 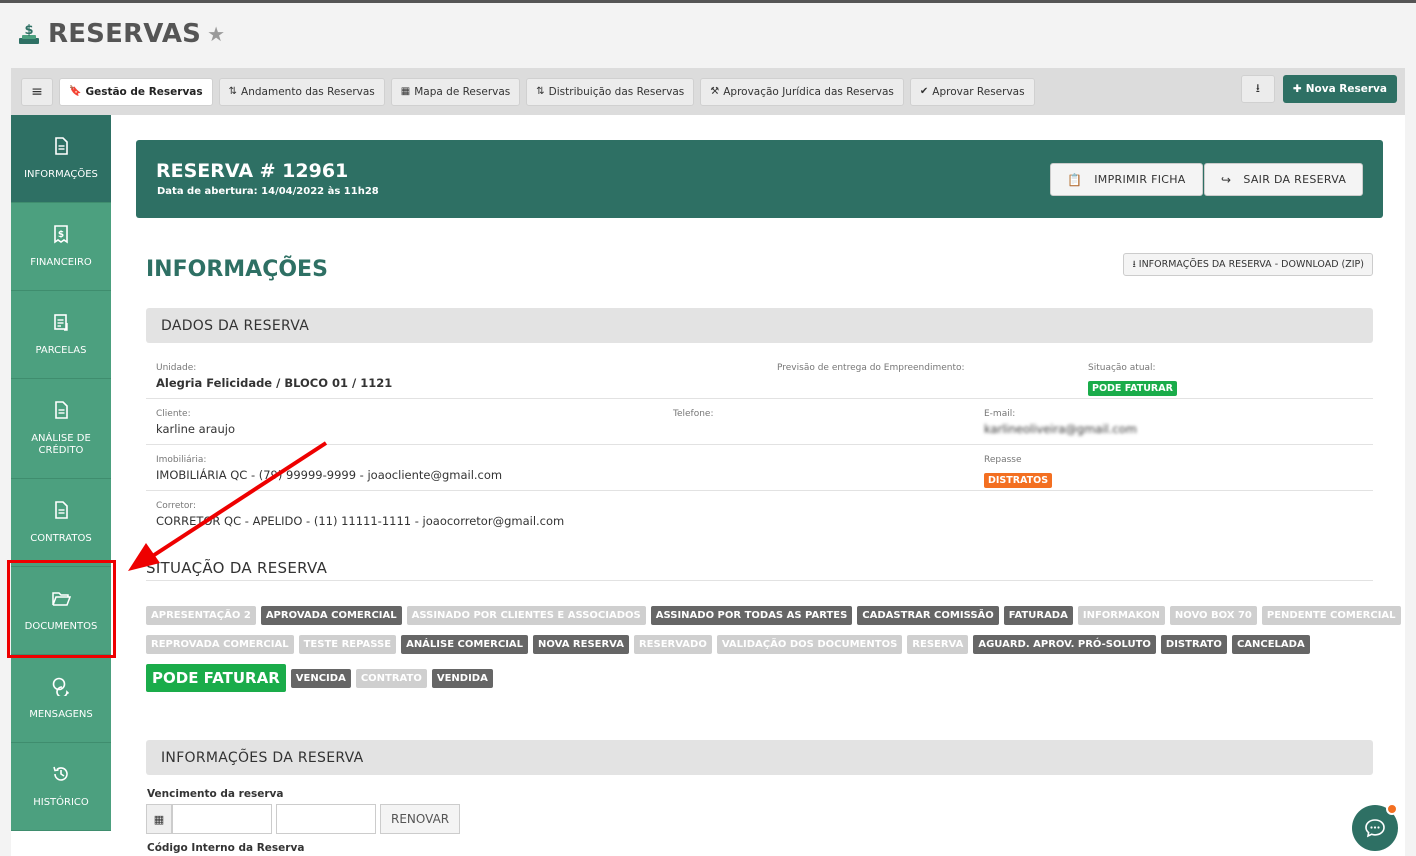 What do you see at coordinates (751, 615) in the screenshot?
I see `status-badge: ASSINADO POR TODAS AS PARTES` at bounding box center [751, 615].